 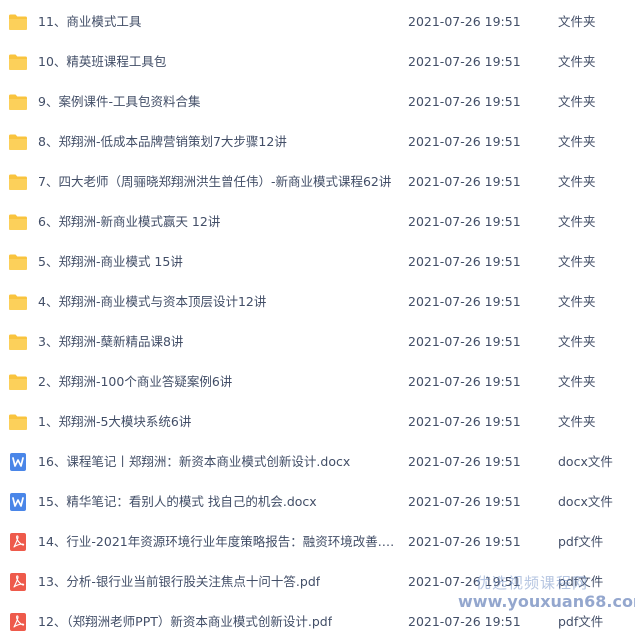 I want to click on file-row: 5、郑翔洲-商业模式 15讲 2021-07-26 19:51 文件夹, so click(x=317, y=262).